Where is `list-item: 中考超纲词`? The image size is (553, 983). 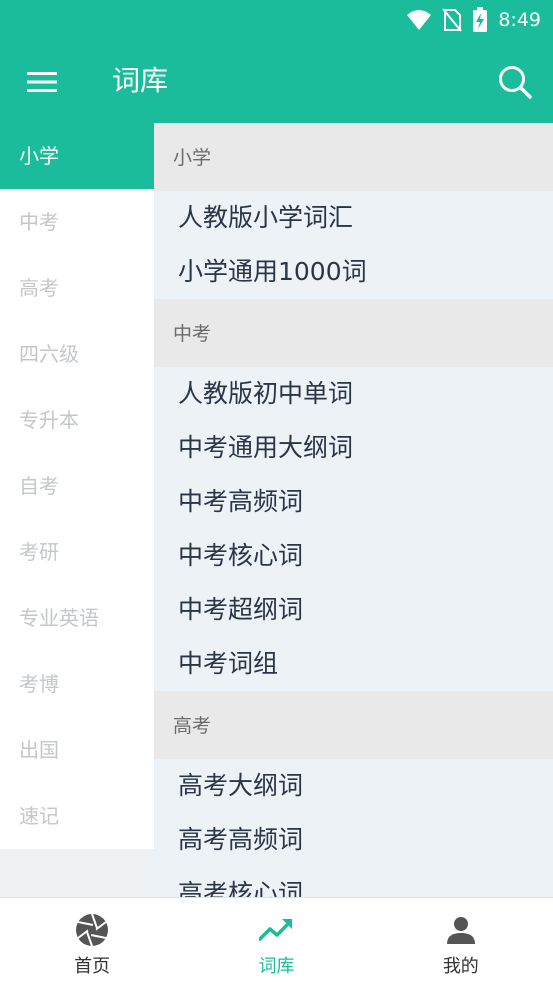
list-item: 中考超纲词 is located at coordinates (353, 610).